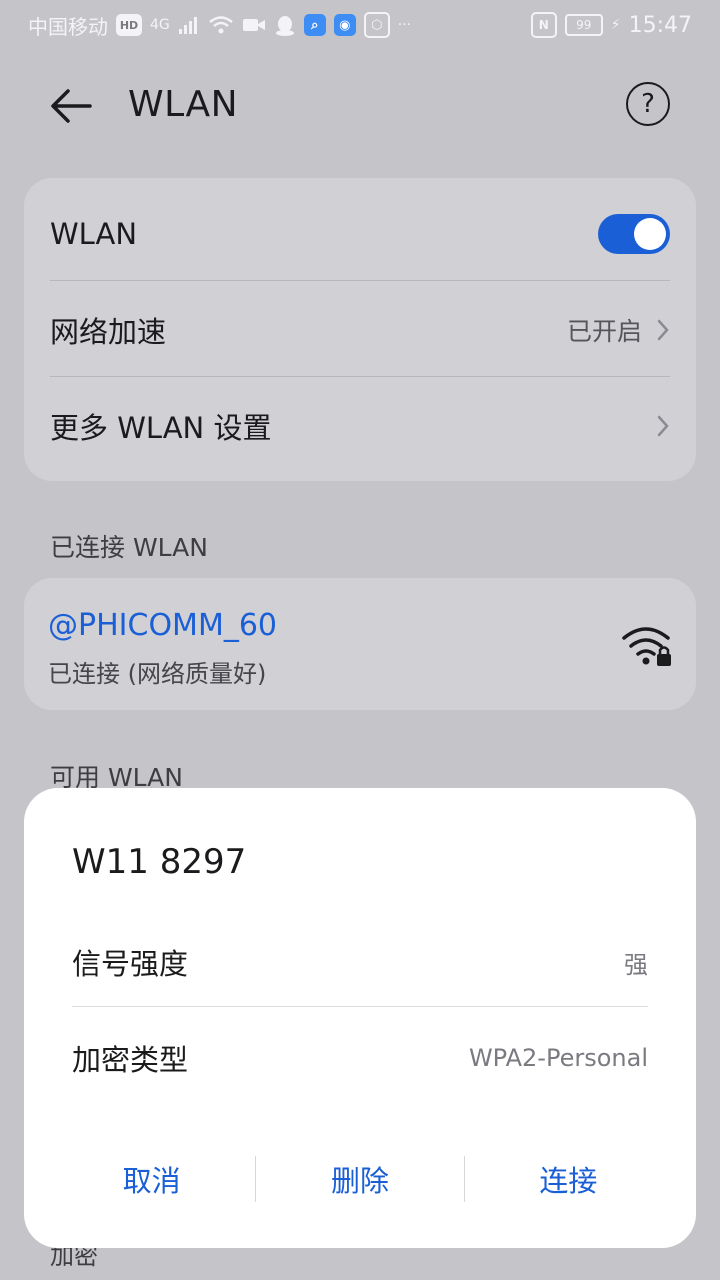 This screenshot has width=720, height=1280. I want to click on battery-level: 99, so click(583, 25).